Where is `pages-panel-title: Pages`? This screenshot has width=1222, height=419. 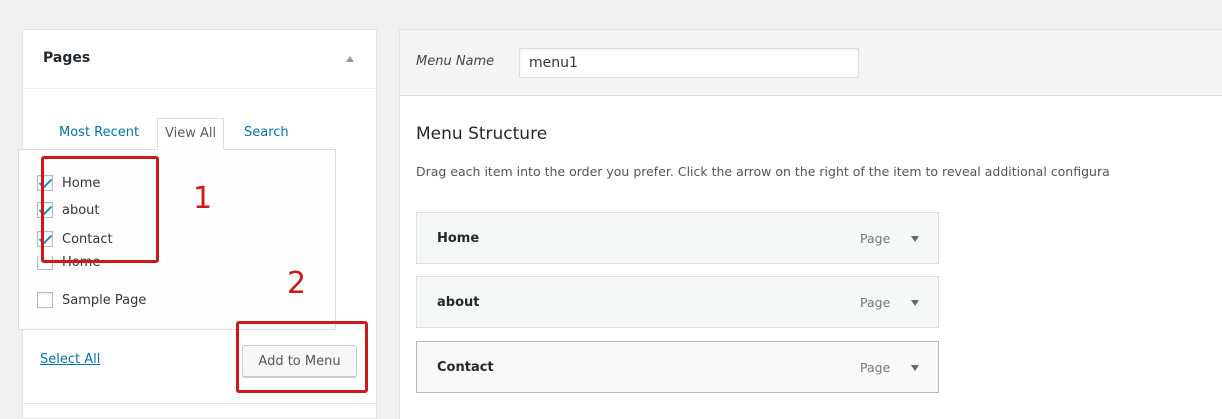 pages-panel-title: Pages is located at coordinates (67, 58).